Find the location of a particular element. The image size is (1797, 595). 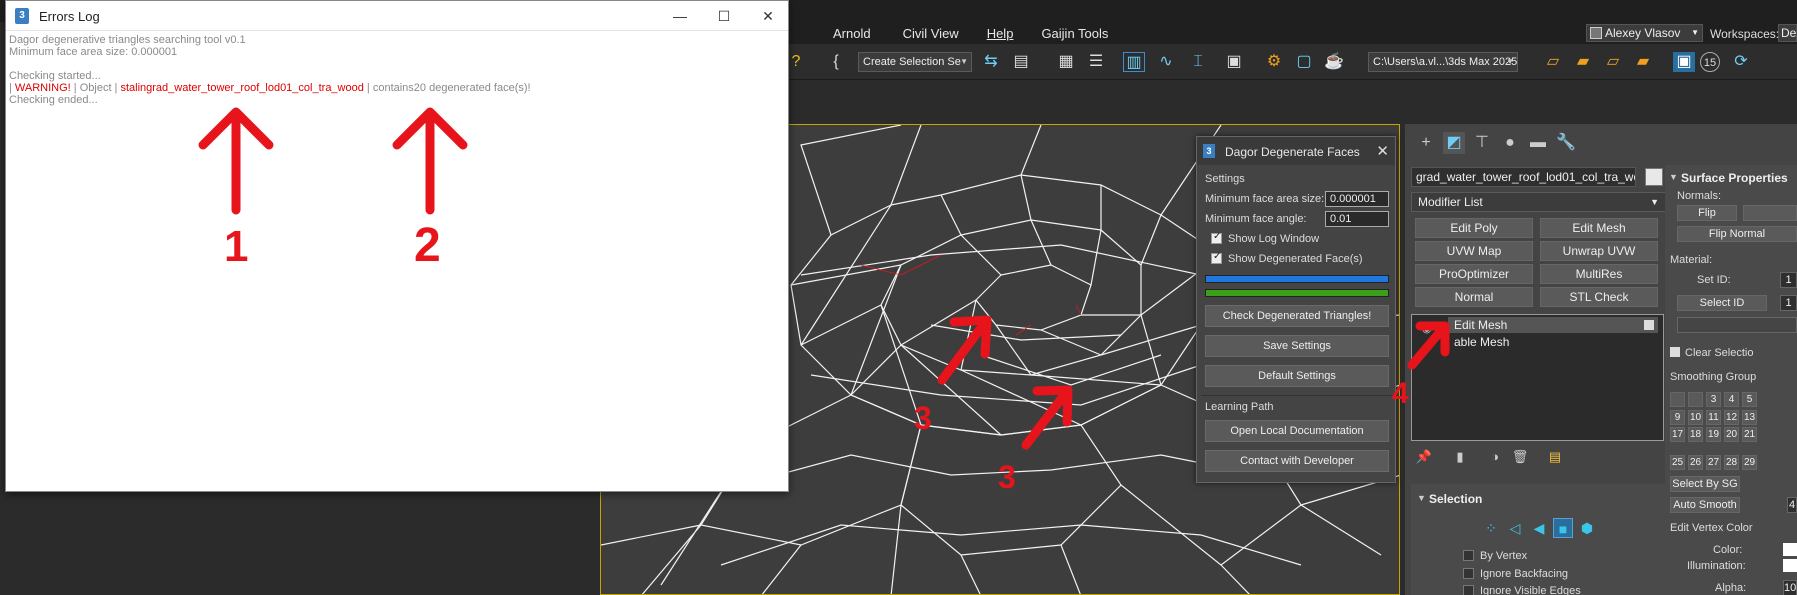

remove-modifier-icon: 🗑 is located at coordinates (1520, 457).